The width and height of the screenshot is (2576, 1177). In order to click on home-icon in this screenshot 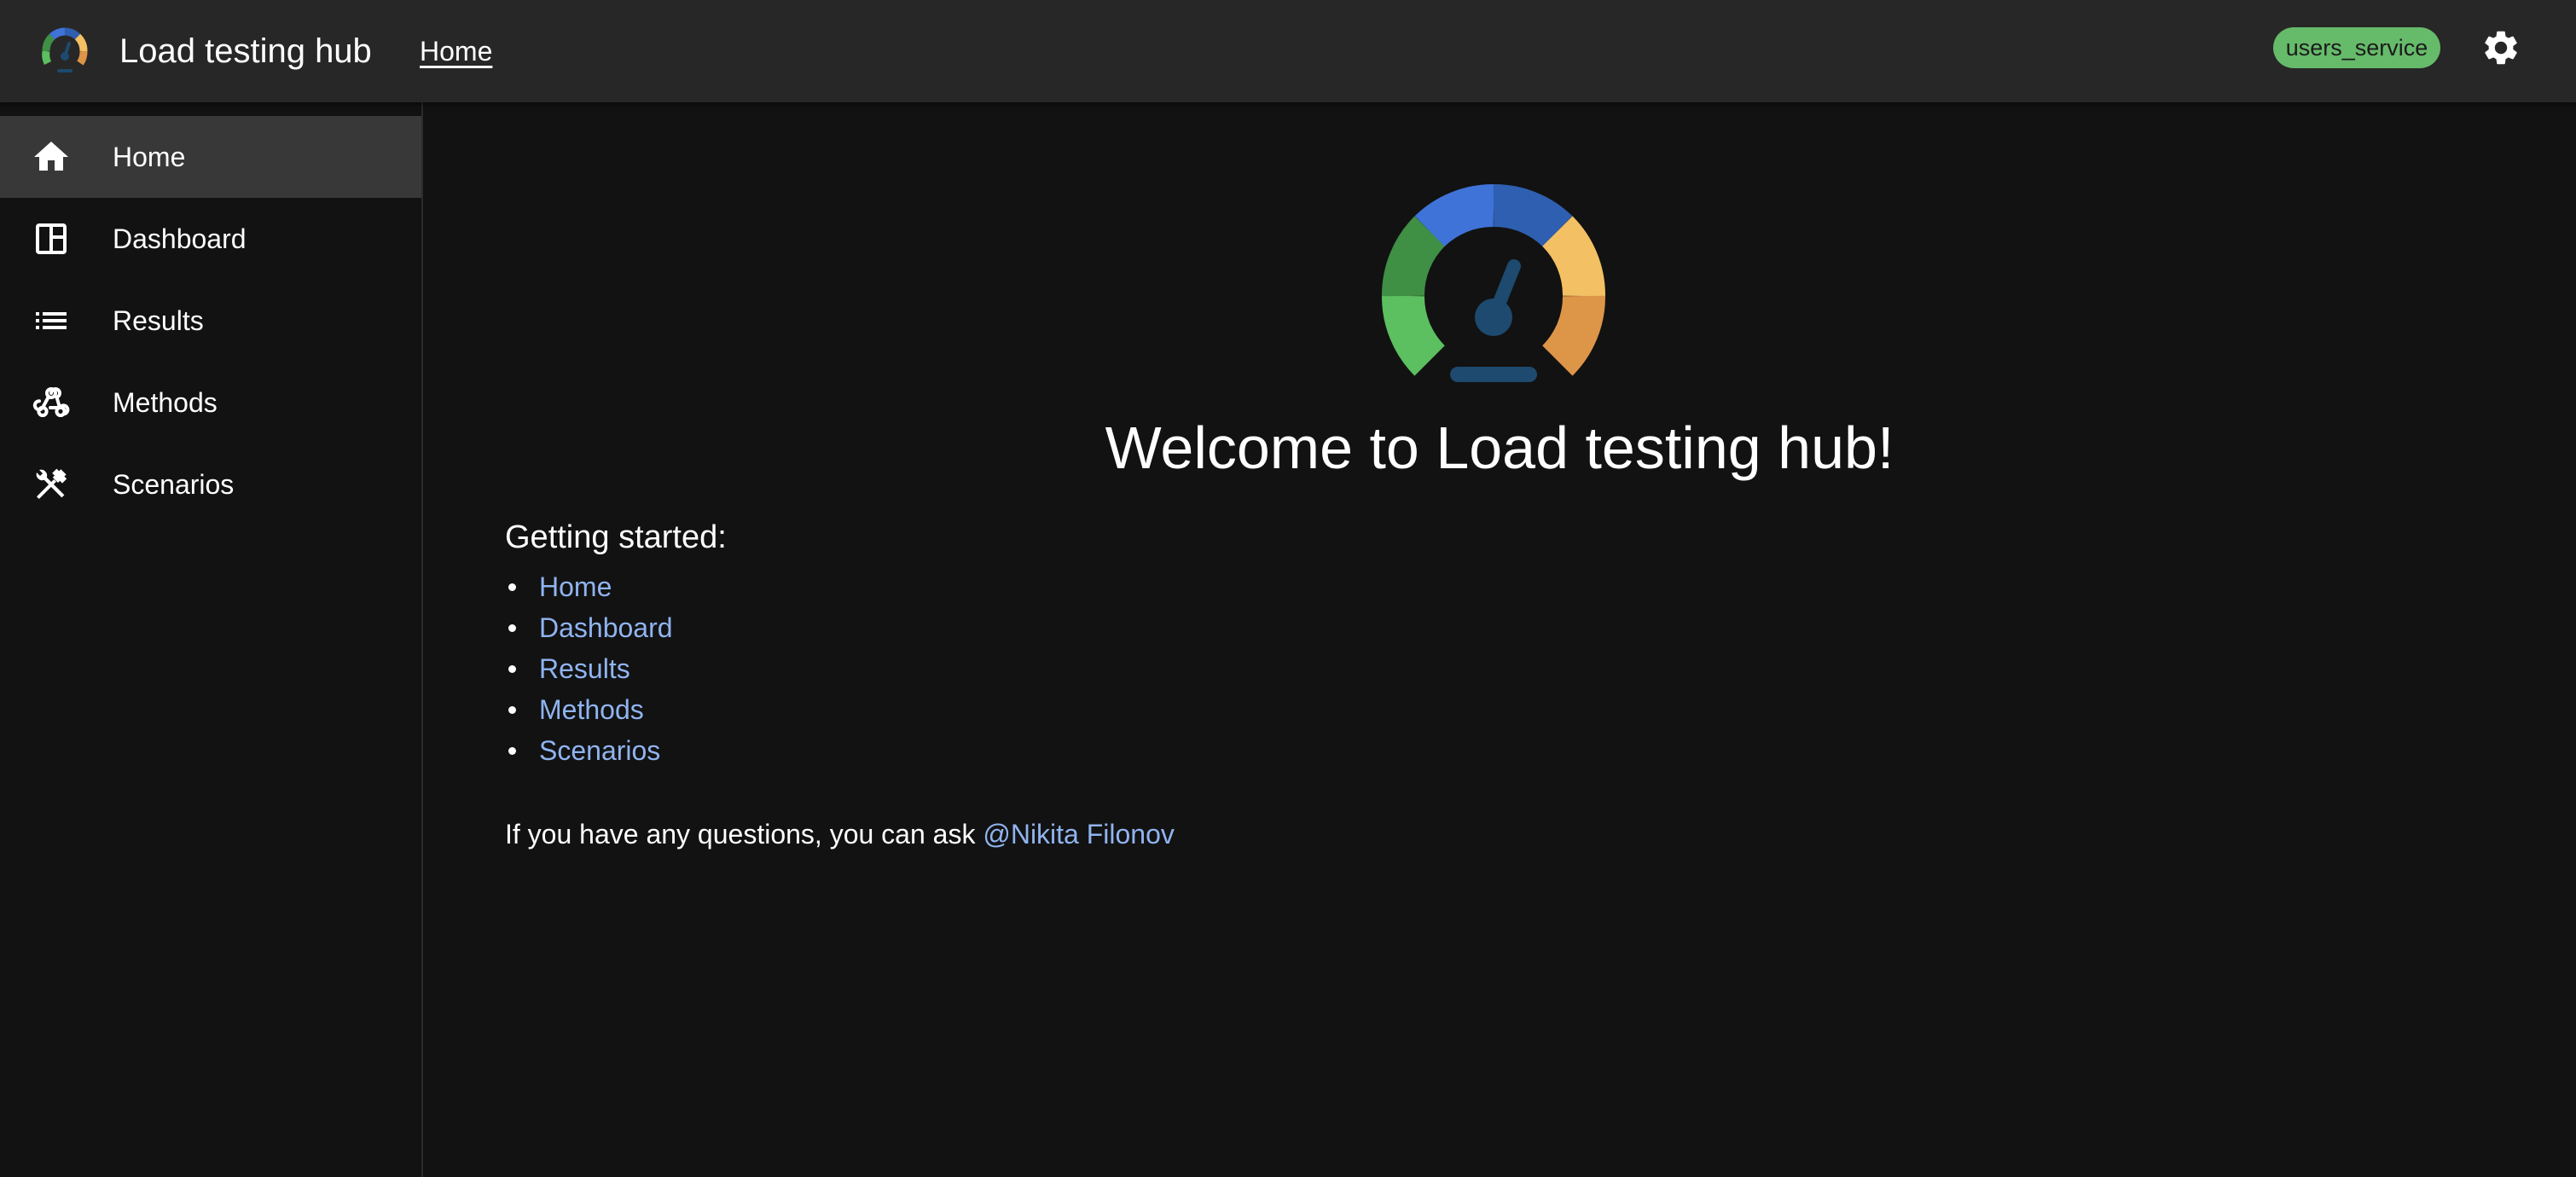, I will do `click(51, 156)`.